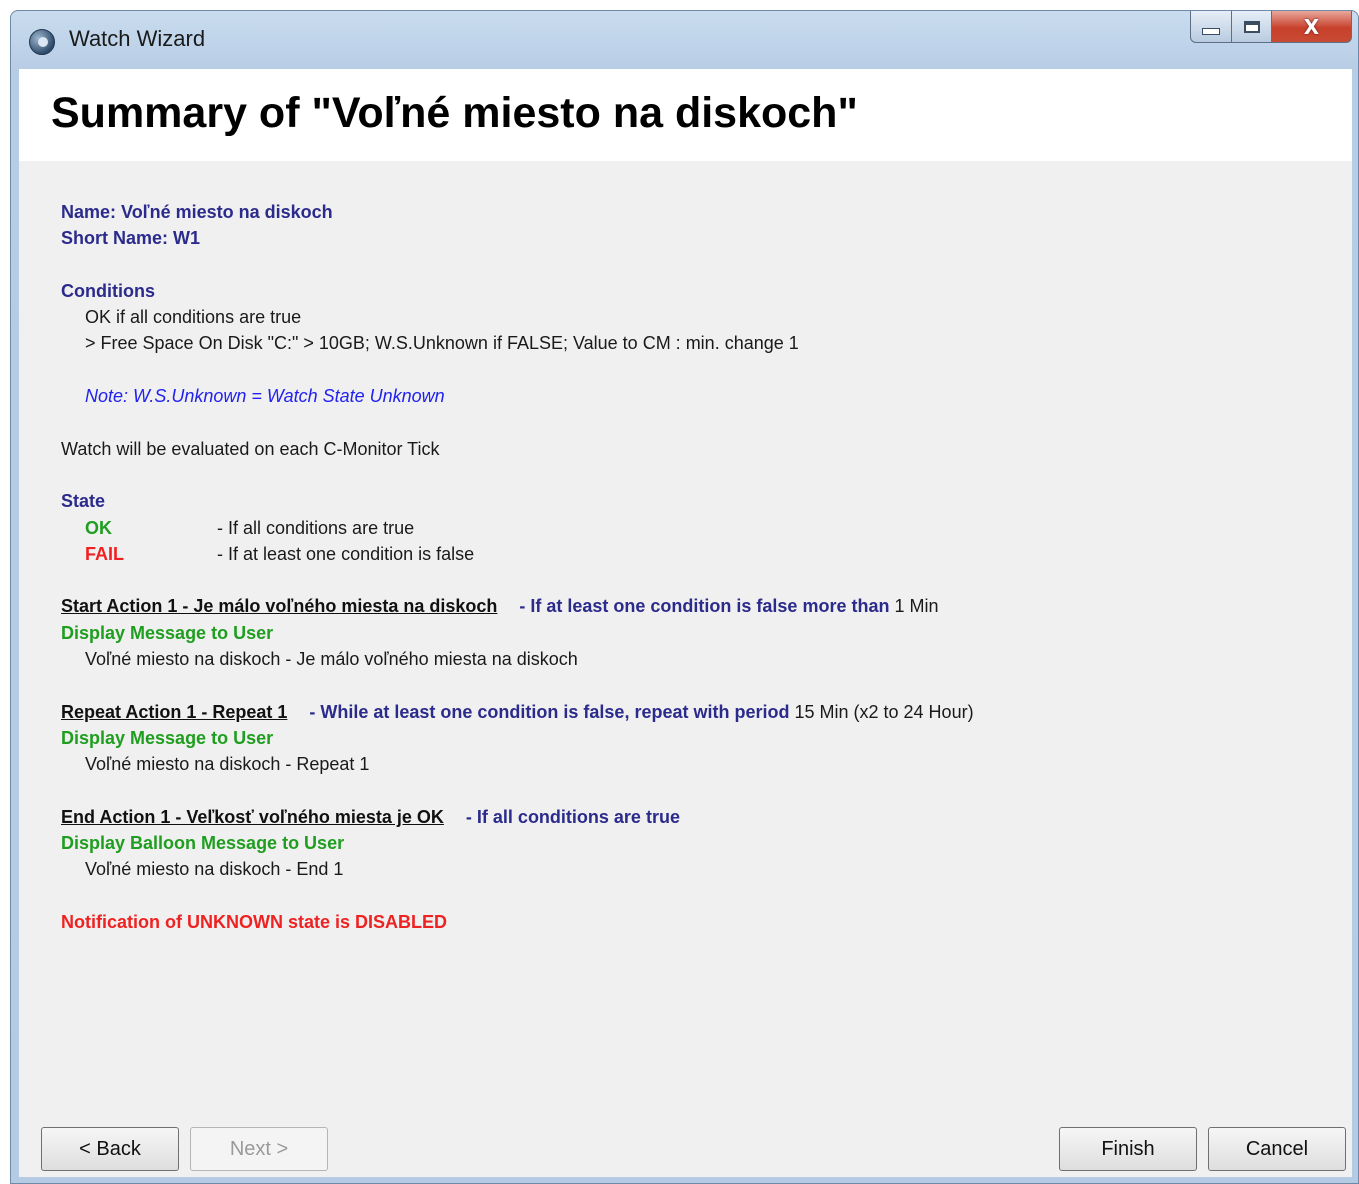 The height and width of the screenshot is (1184, 1359). I want to click on conditions-heading: Conditions, so click(108, 290).